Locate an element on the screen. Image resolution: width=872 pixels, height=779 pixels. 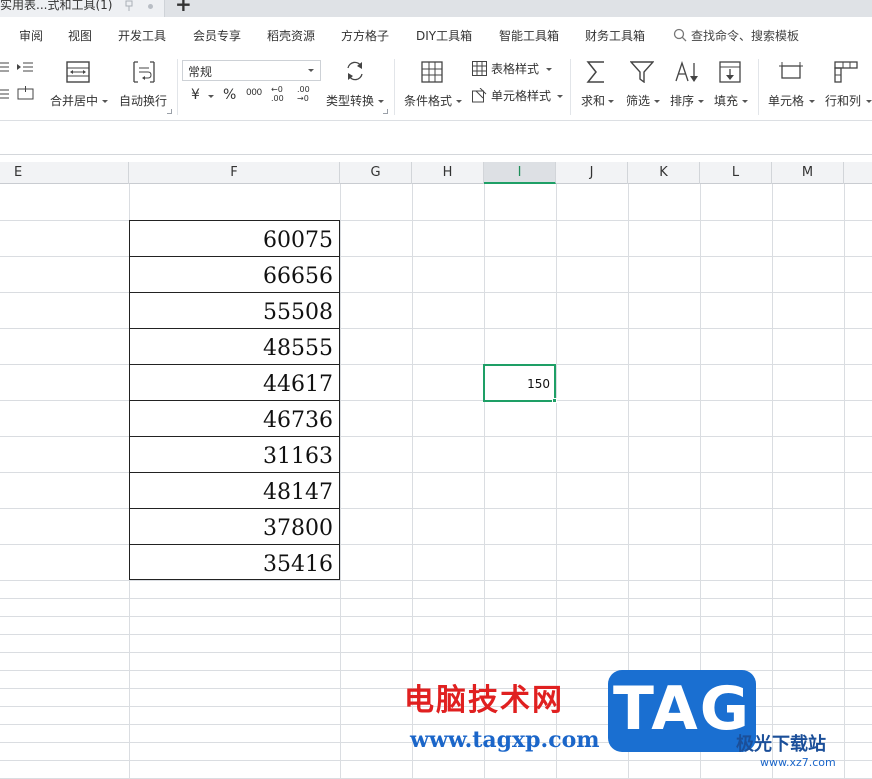
data-cell: 46736 is located at coordinates (234, 419).